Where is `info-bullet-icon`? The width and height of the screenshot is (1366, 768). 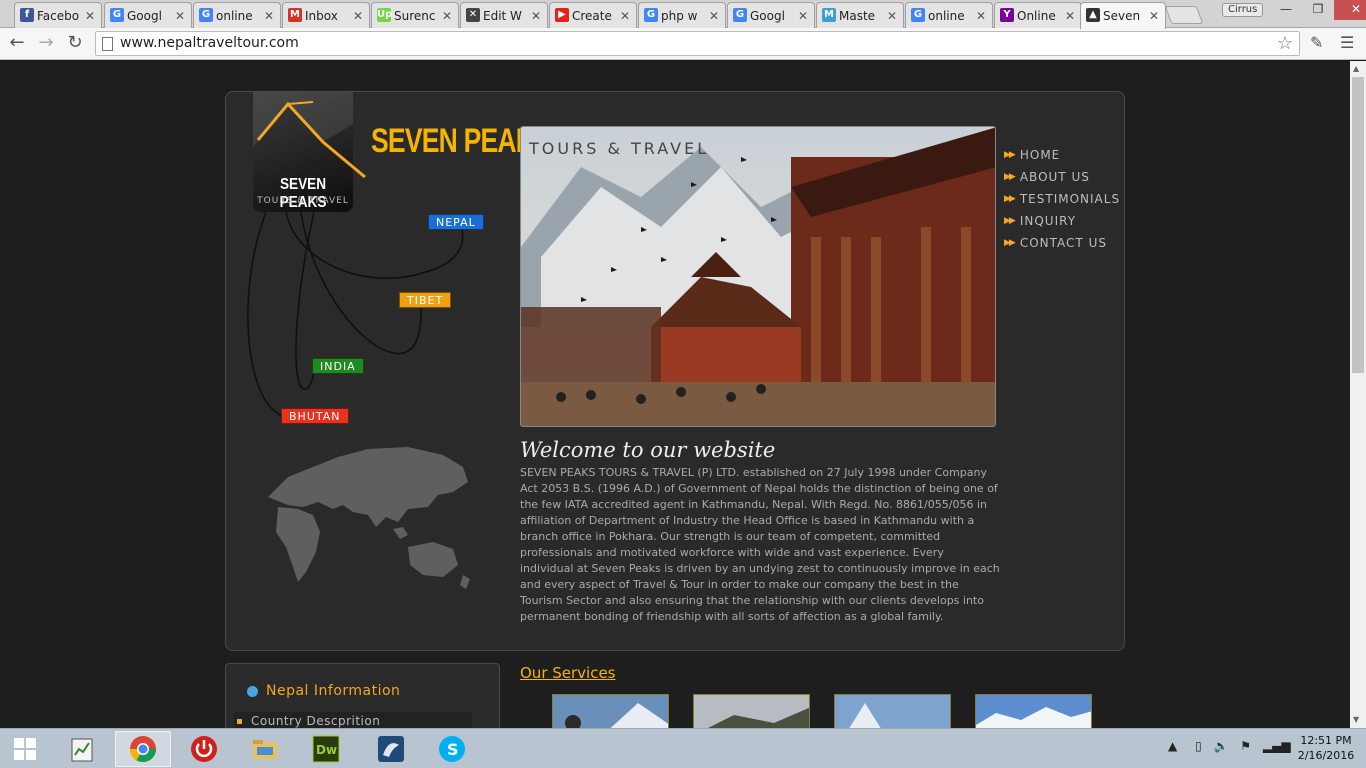
info-bullet-icon is located at coordinates (252, 691).